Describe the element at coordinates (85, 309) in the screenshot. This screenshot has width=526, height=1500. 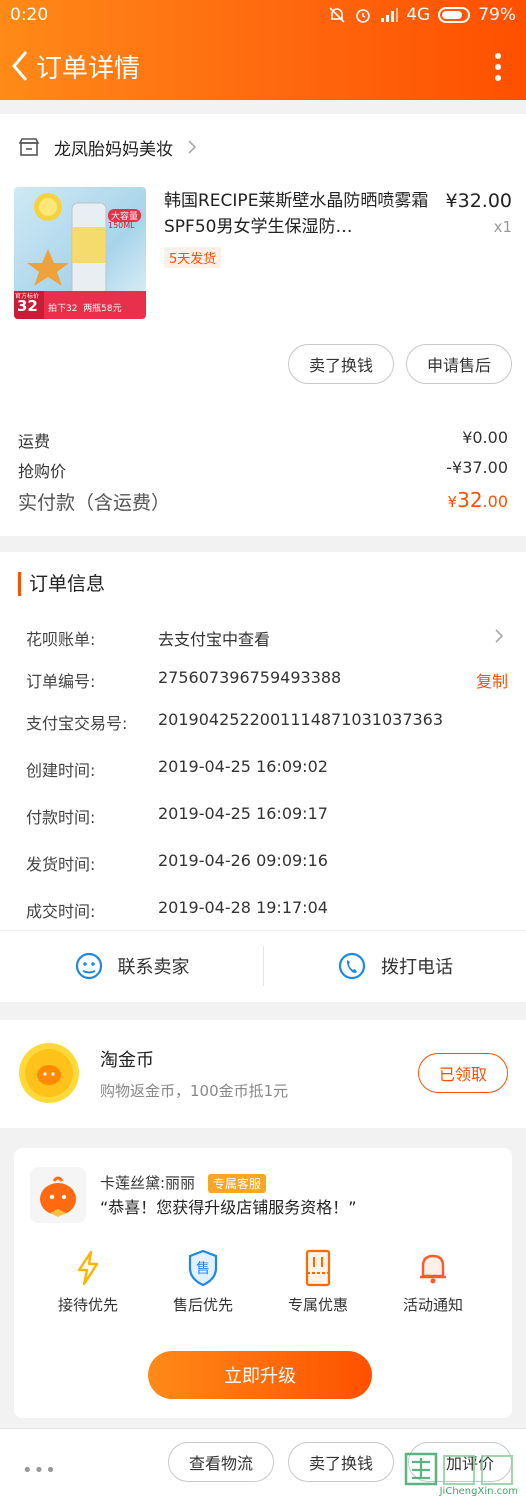
I see `thumb-promo: 拍下32 两瓶58元` at that location.